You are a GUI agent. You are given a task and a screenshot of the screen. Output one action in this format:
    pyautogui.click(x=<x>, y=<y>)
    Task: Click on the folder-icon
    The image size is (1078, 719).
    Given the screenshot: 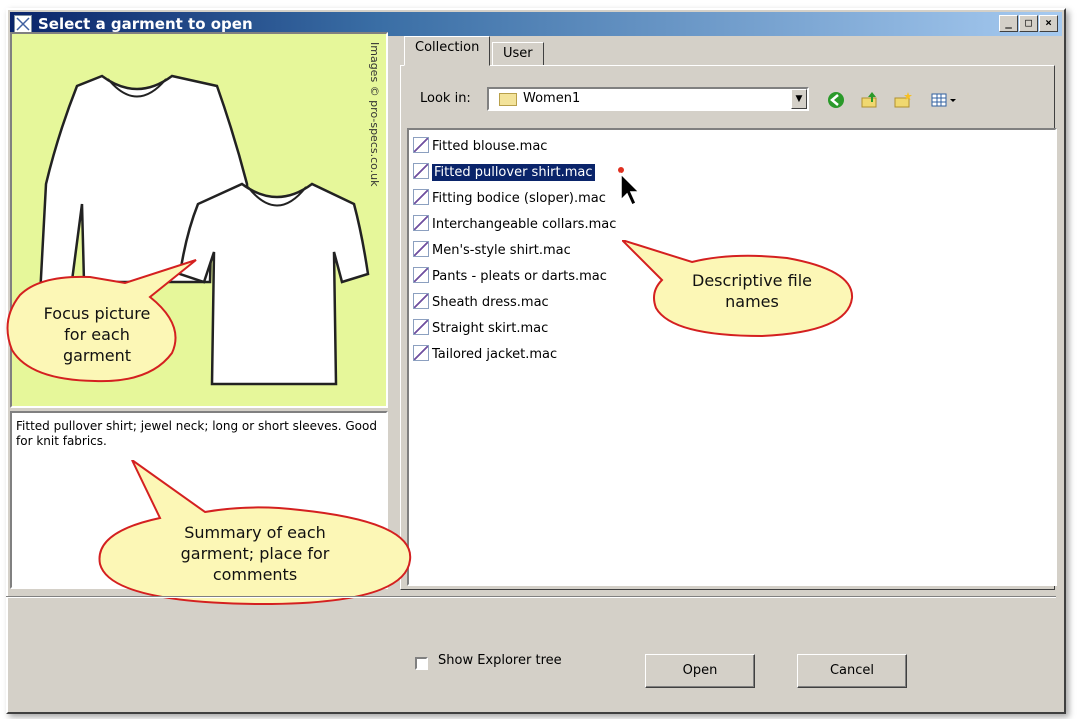 What is the action you would take?
    pyautogui.click(x=508, y=99)
    